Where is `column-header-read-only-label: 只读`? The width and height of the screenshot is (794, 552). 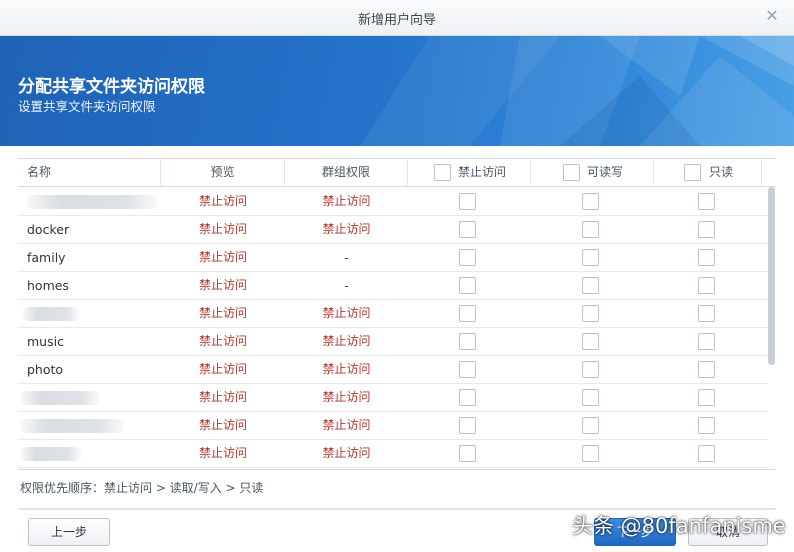 column-header-read-only-label: 只读 is located at coordinates (721, 172).